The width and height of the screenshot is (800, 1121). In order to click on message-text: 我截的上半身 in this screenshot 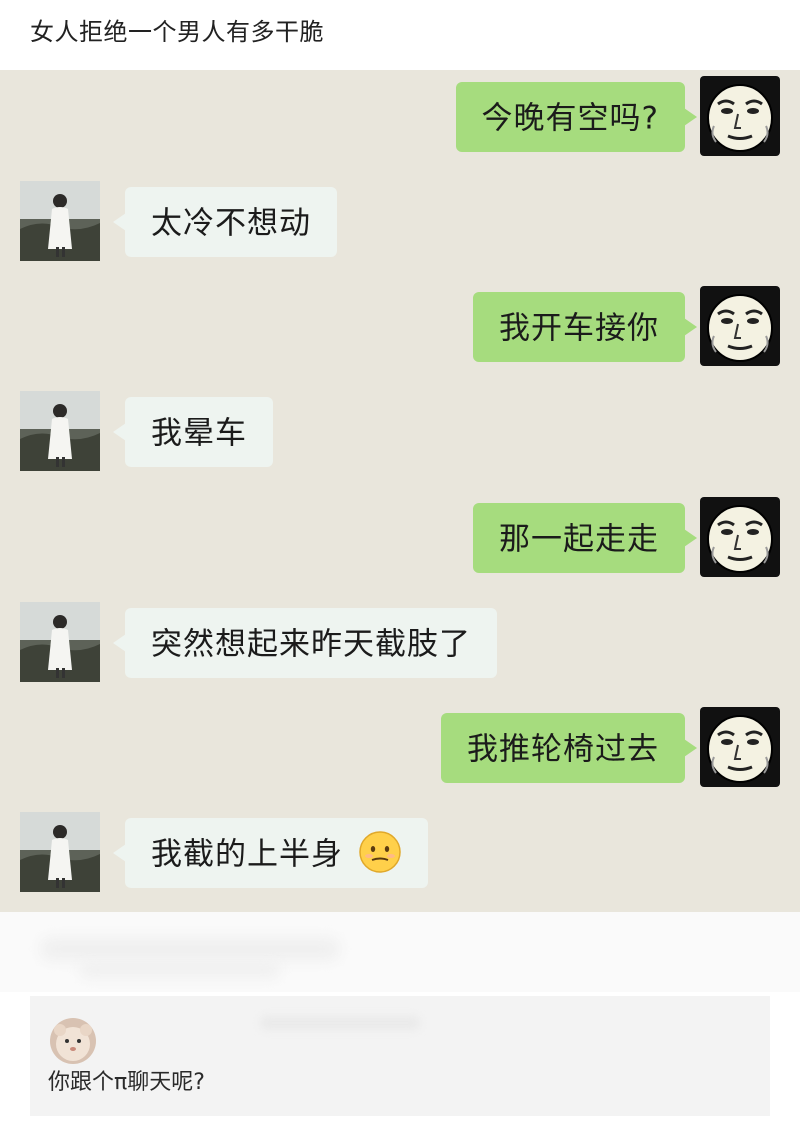, I will do `click(247, 854)`.